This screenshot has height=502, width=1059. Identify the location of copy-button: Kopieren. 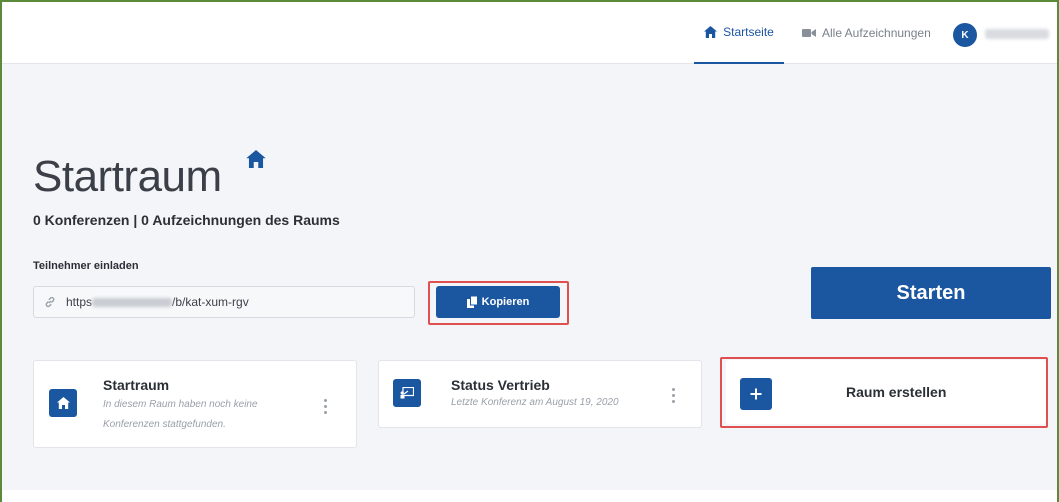
(498, 302).